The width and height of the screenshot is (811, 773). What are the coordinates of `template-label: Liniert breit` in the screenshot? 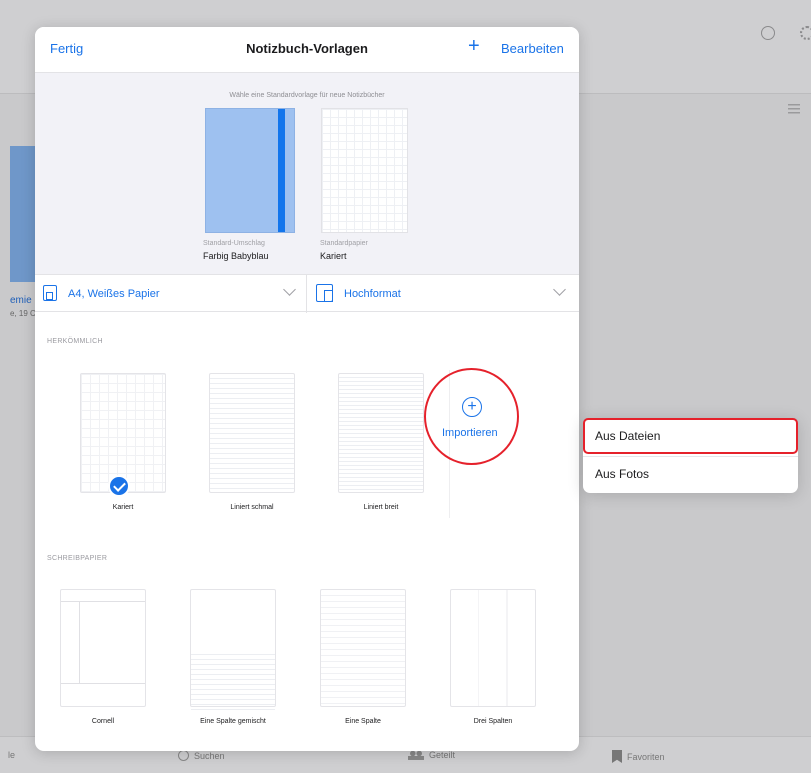 It's located at (381, 507).